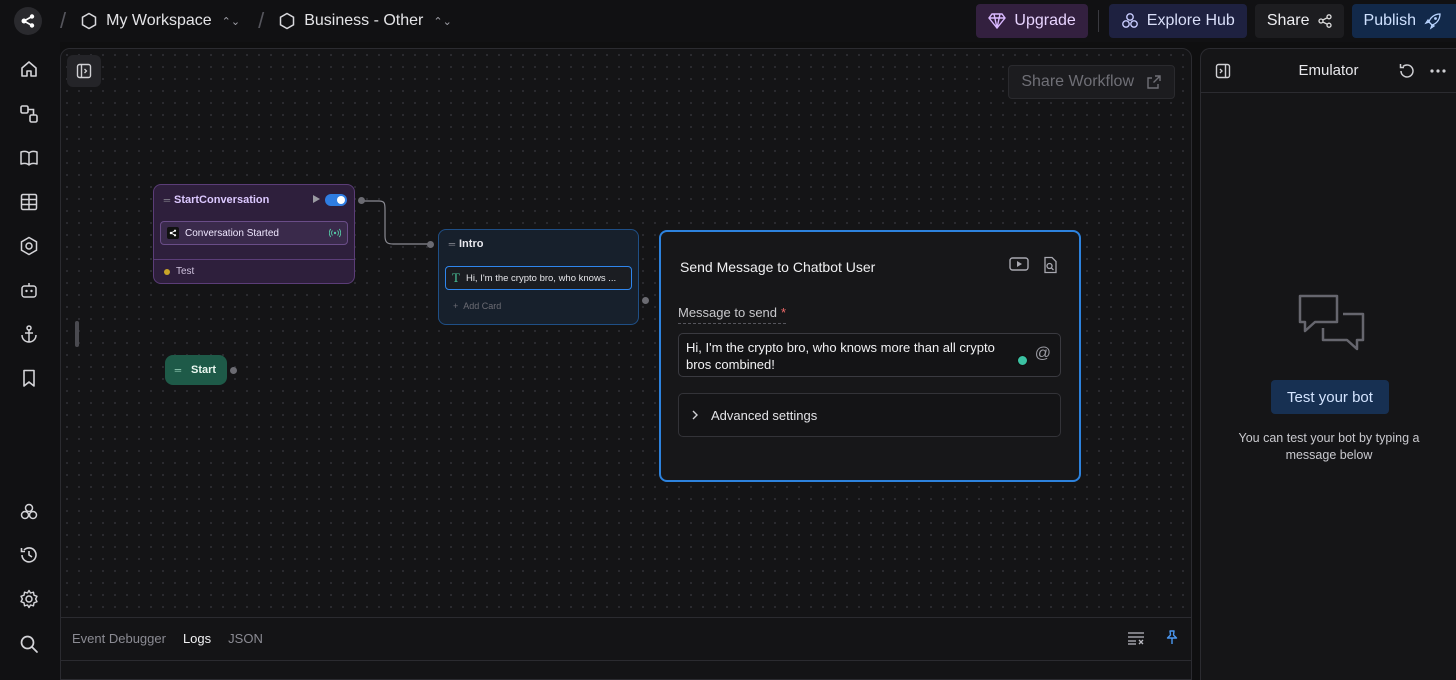 This screenshot has height=680, width=1456. I want to click on enabled-toggle, so click(336, 200).